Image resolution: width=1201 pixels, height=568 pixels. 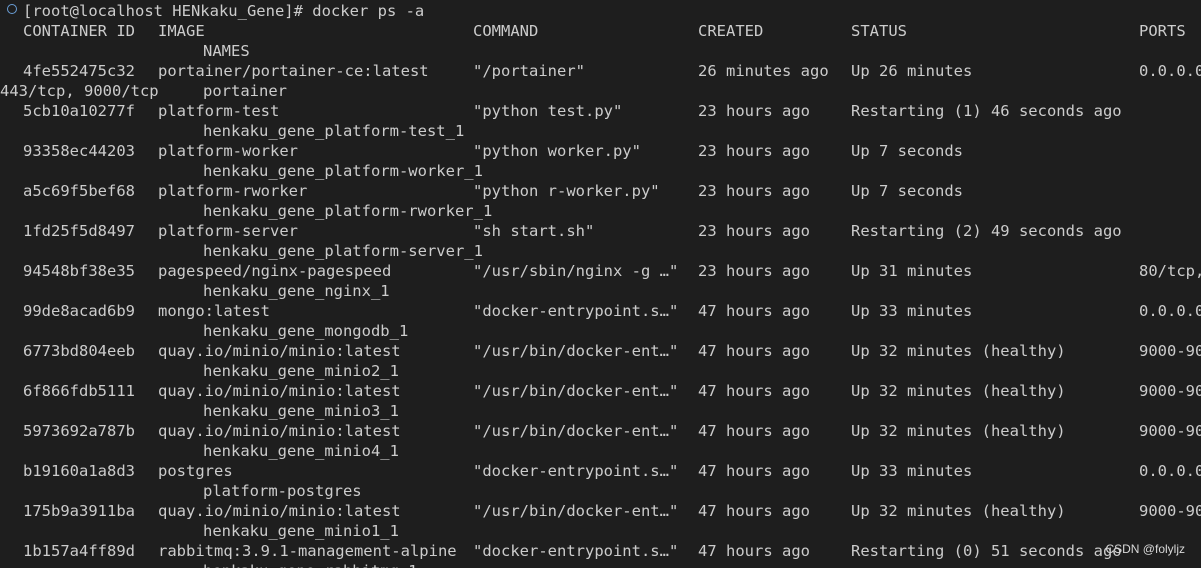 What do you see at coordinates (600, 91) in the screenshot?
I see `table-row-wrap: 443/tcp, 9000/tcp portainer` at bounding box center [600, 91].